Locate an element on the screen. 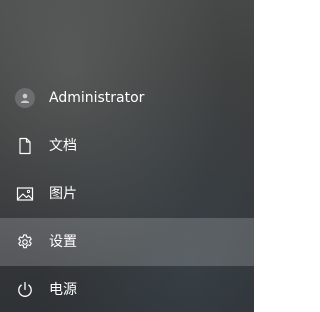 The height and width of the screenshot is (312, 320). power-icon is located at coordinates (25, 290).